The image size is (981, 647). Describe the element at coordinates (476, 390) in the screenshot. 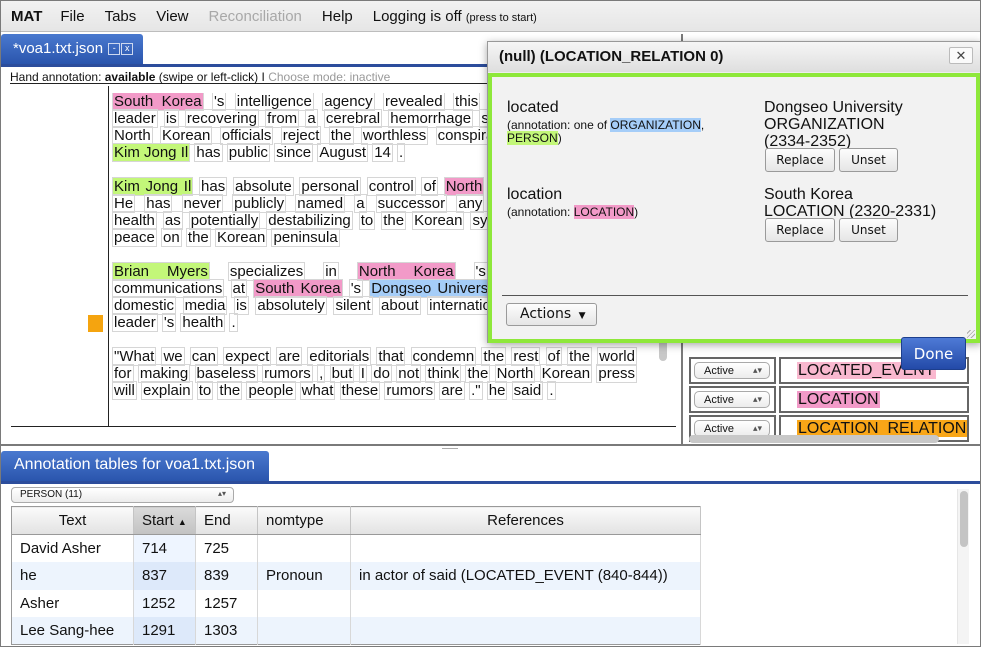

I see `token: ."` at that location.